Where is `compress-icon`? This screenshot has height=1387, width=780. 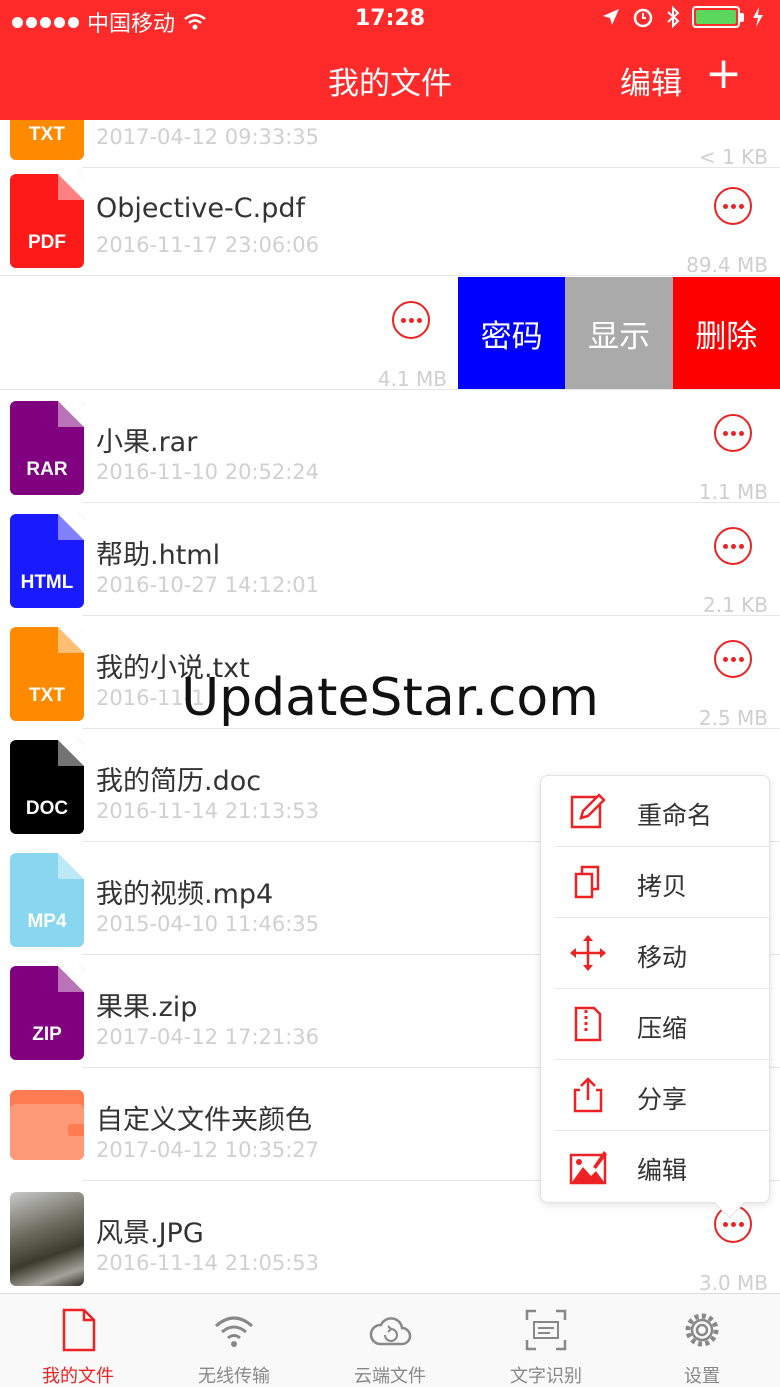 compress-icon is located at coordinates (588, 1024).